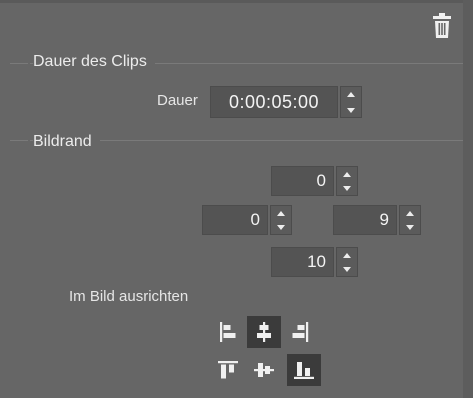 The image size is (473, 398). Describe the element at coordinates (264, 332) in the screenshot. I see `align-center-horizontal-icon` at that location.